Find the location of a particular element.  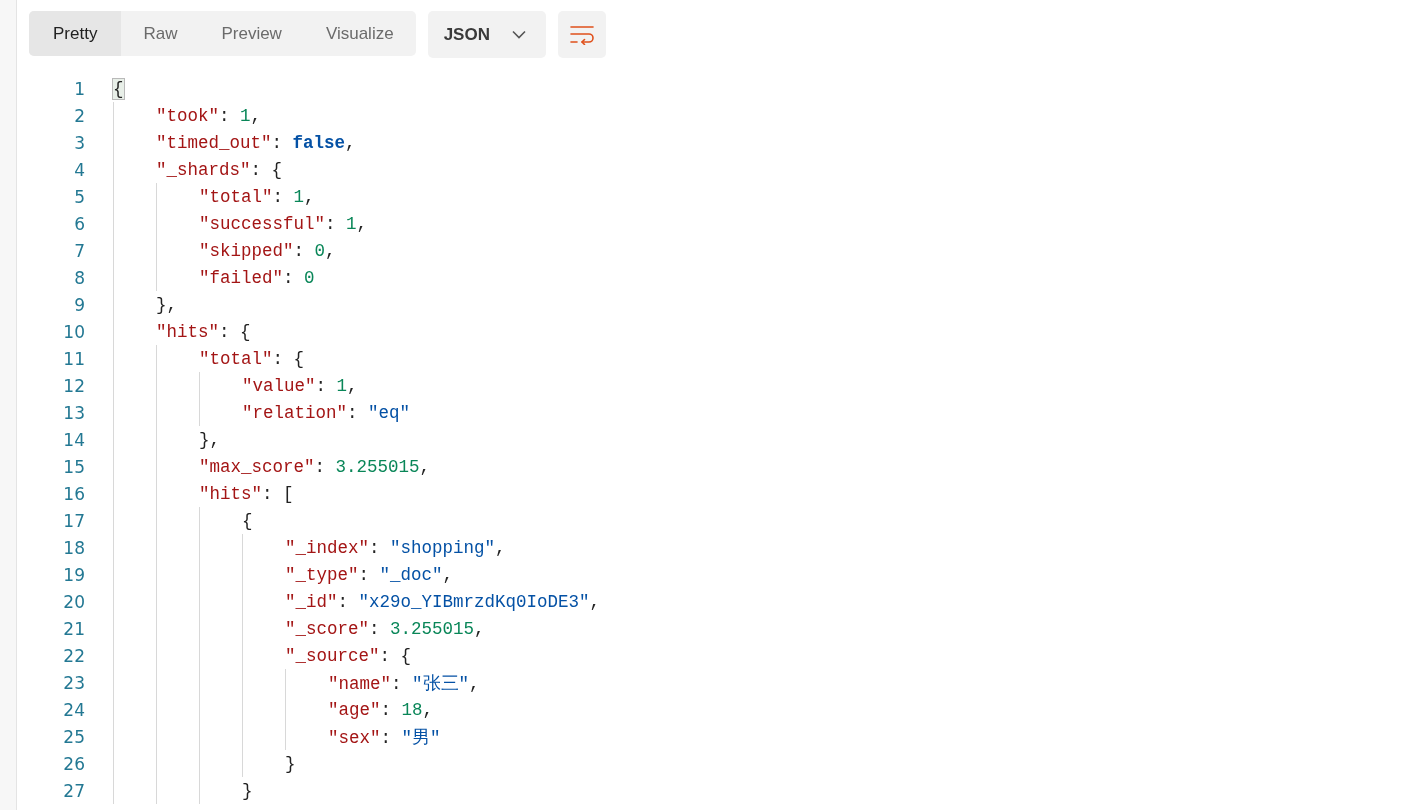

line-number: 16 is located at coordinates (73, 493).